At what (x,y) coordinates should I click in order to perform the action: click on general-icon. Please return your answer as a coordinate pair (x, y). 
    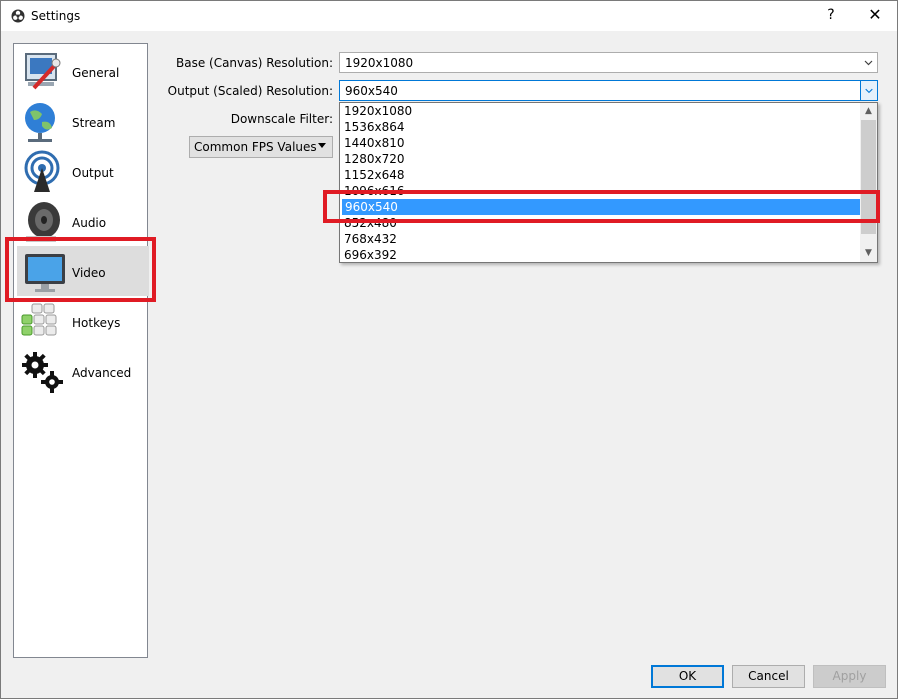
    Looking at the image, I should click on (43, 71).